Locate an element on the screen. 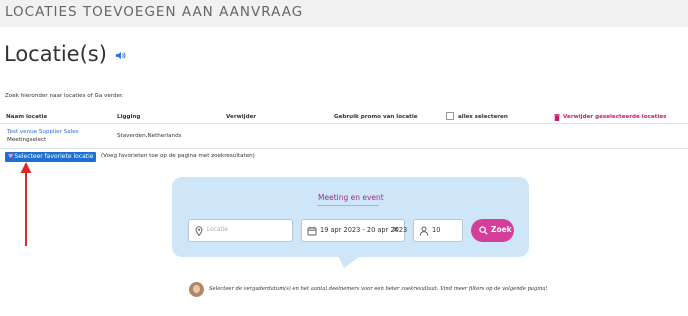 The width and height of the screenshot is (688, 316). clear-dates-icon: ✕ is located at coordinates (395, 229).